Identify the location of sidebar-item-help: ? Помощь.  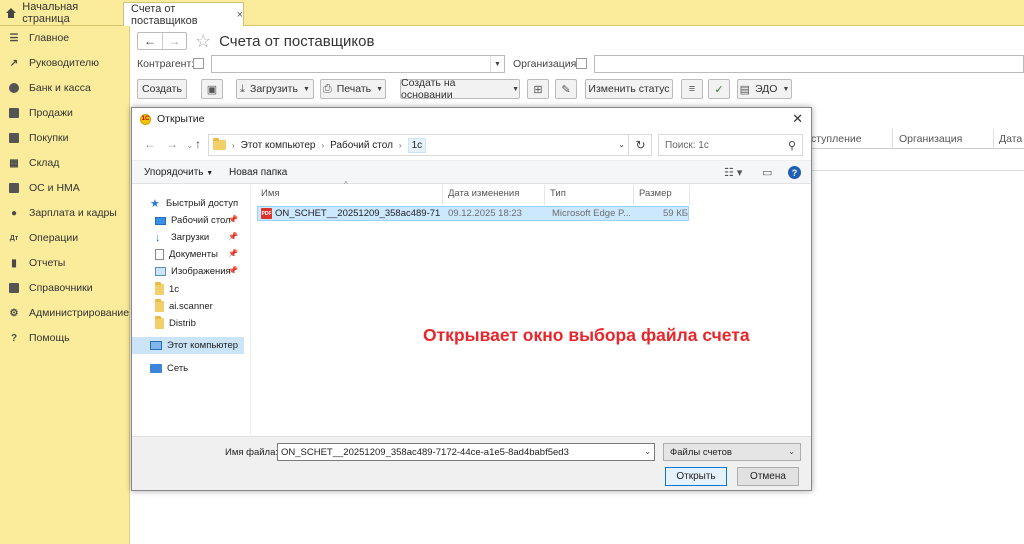
(65, 338).